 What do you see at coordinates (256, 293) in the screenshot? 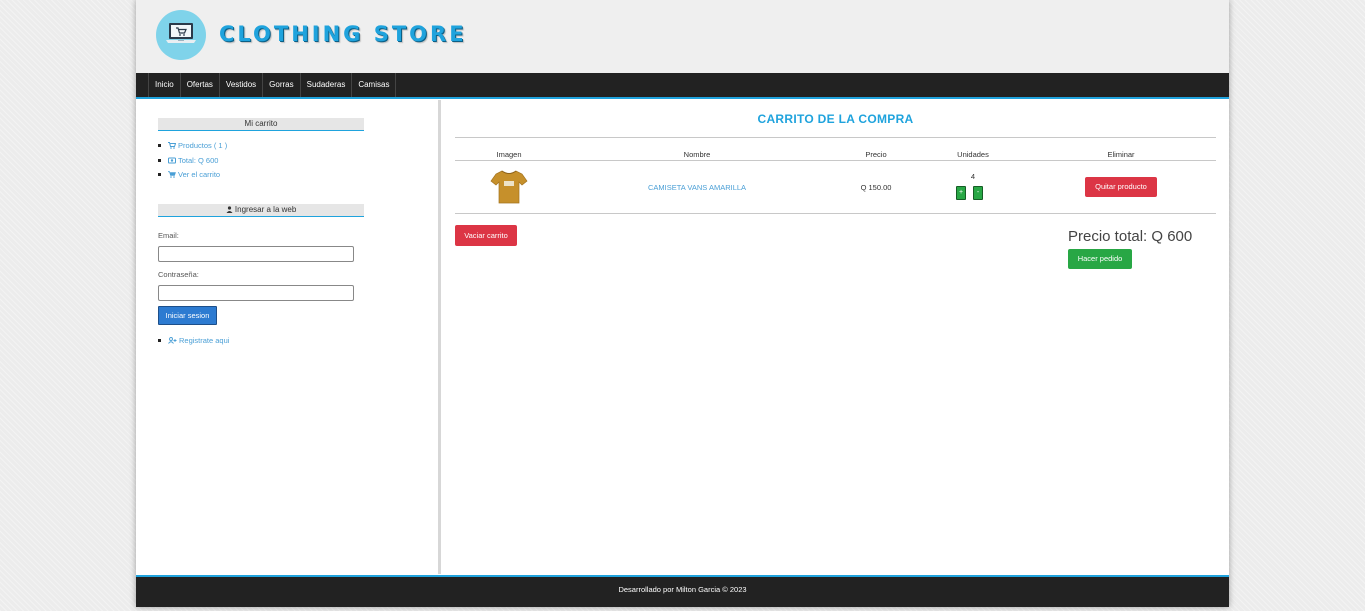
I see `password-field` at bounding box center [256, 293].